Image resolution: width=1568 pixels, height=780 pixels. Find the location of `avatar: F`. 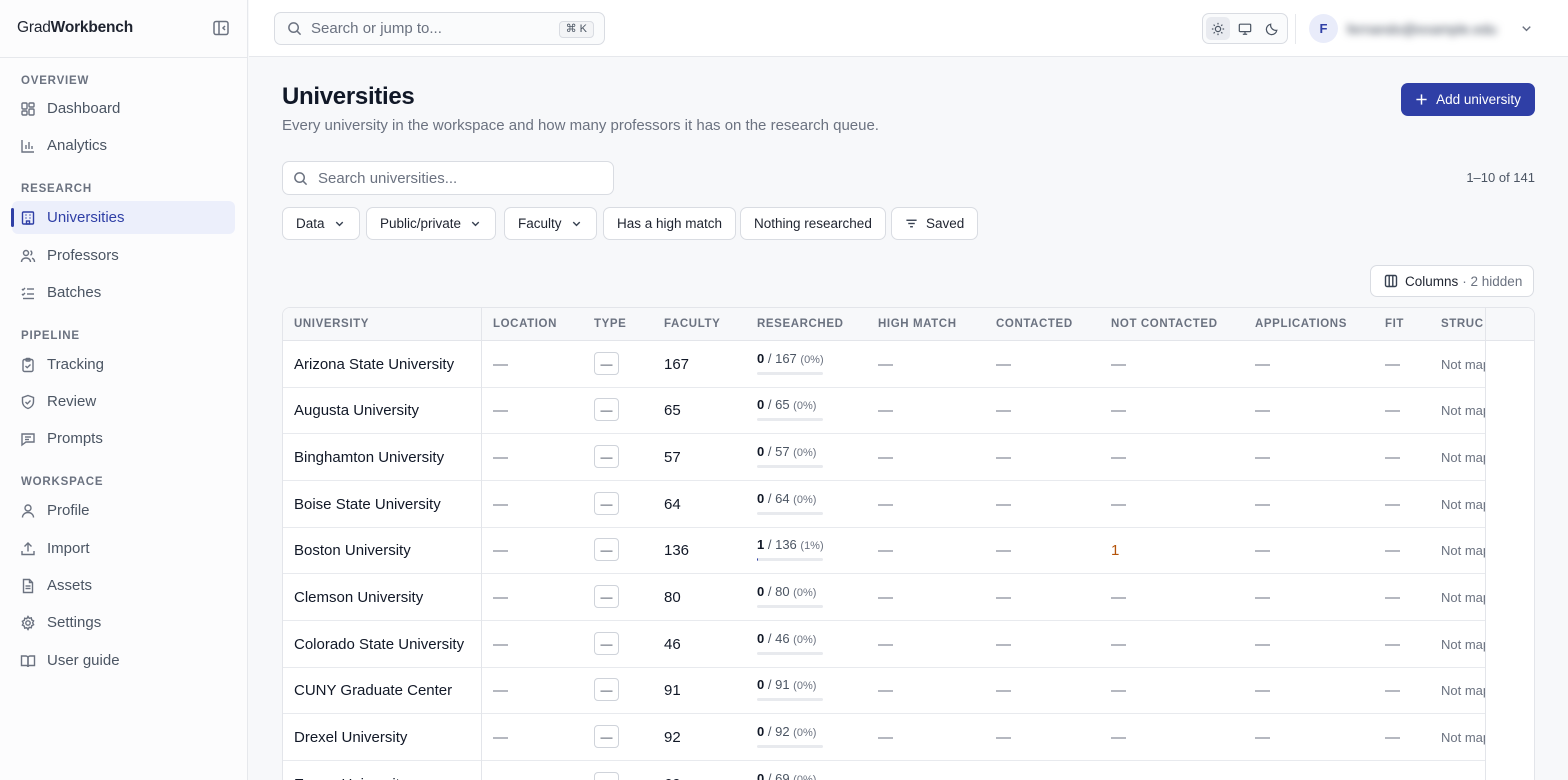

avatar: F is located at coordinates (1323, 28).